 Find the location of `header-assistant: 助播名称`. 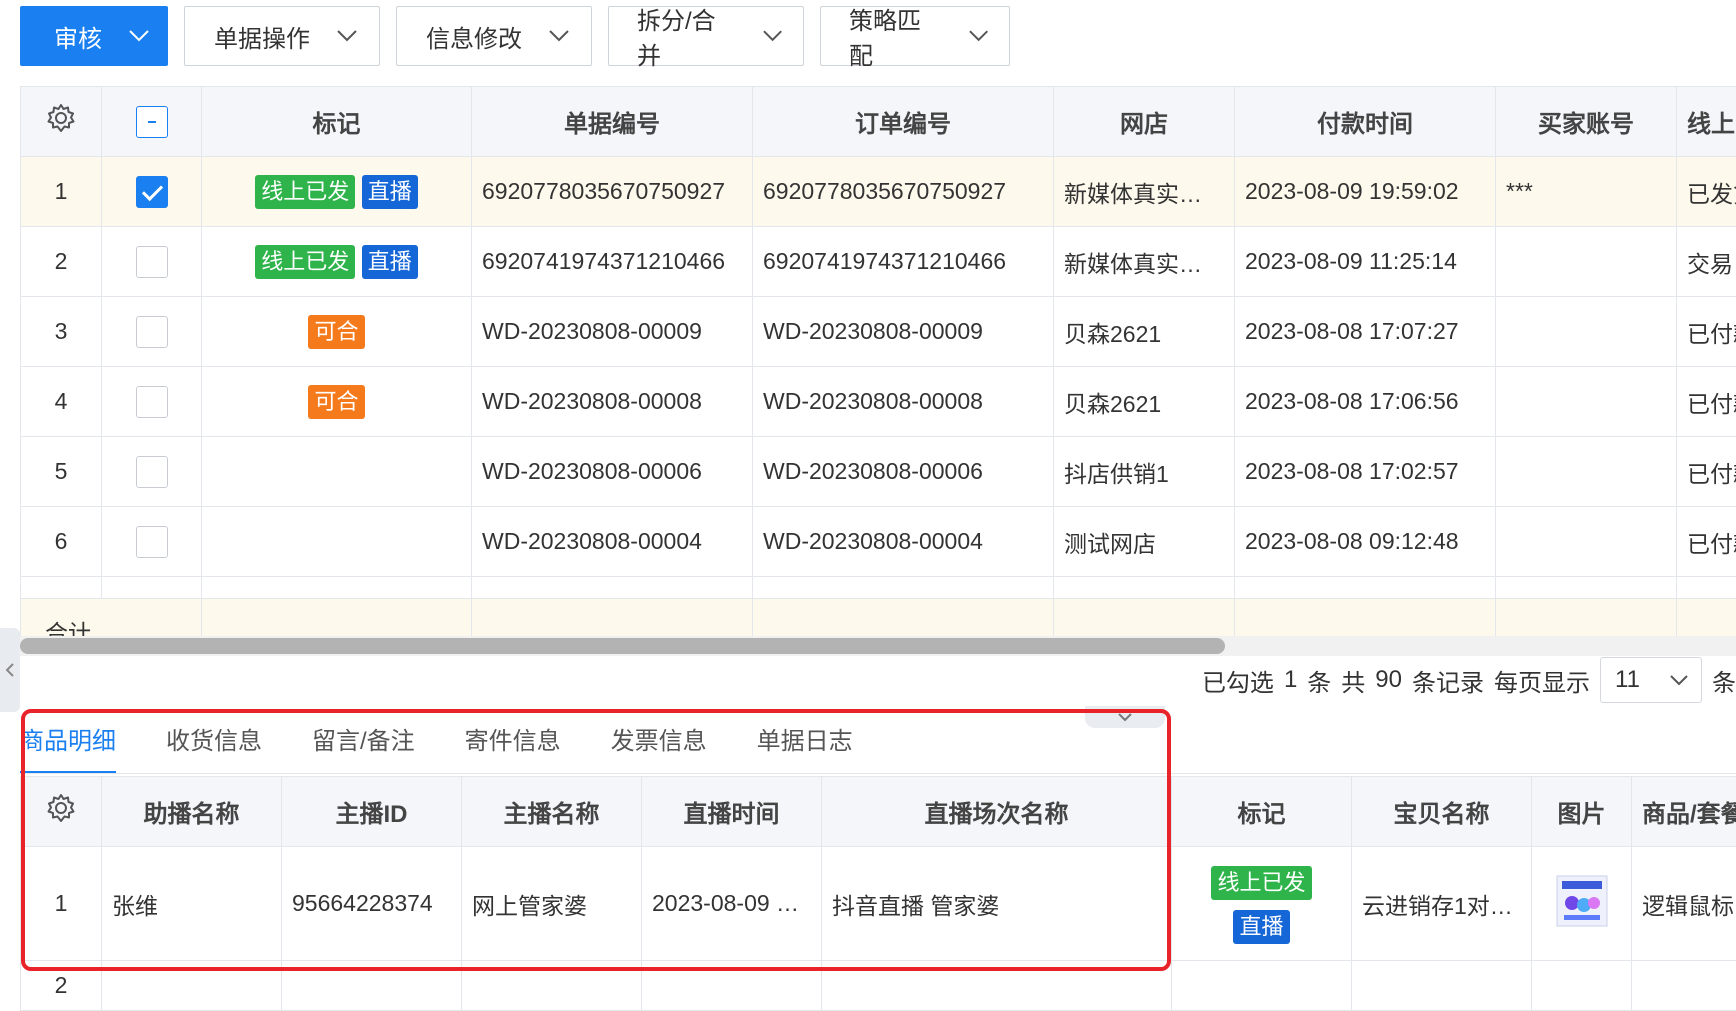

header-assistant: 助播名称 is located at coordinates (192, 812).